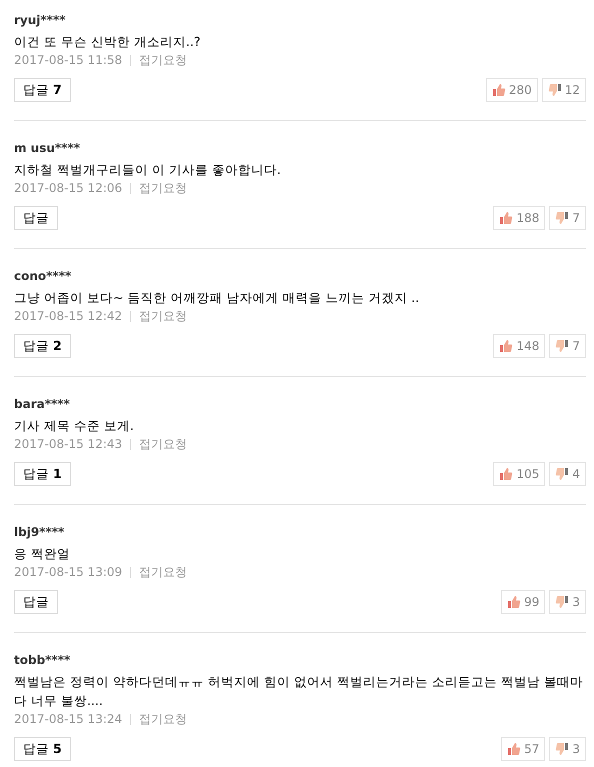 The height and width of the screenshot is (767, 594). Describe the element at coordinates (519, 218) in the screenshot. I see `like-button: 188` at that location.